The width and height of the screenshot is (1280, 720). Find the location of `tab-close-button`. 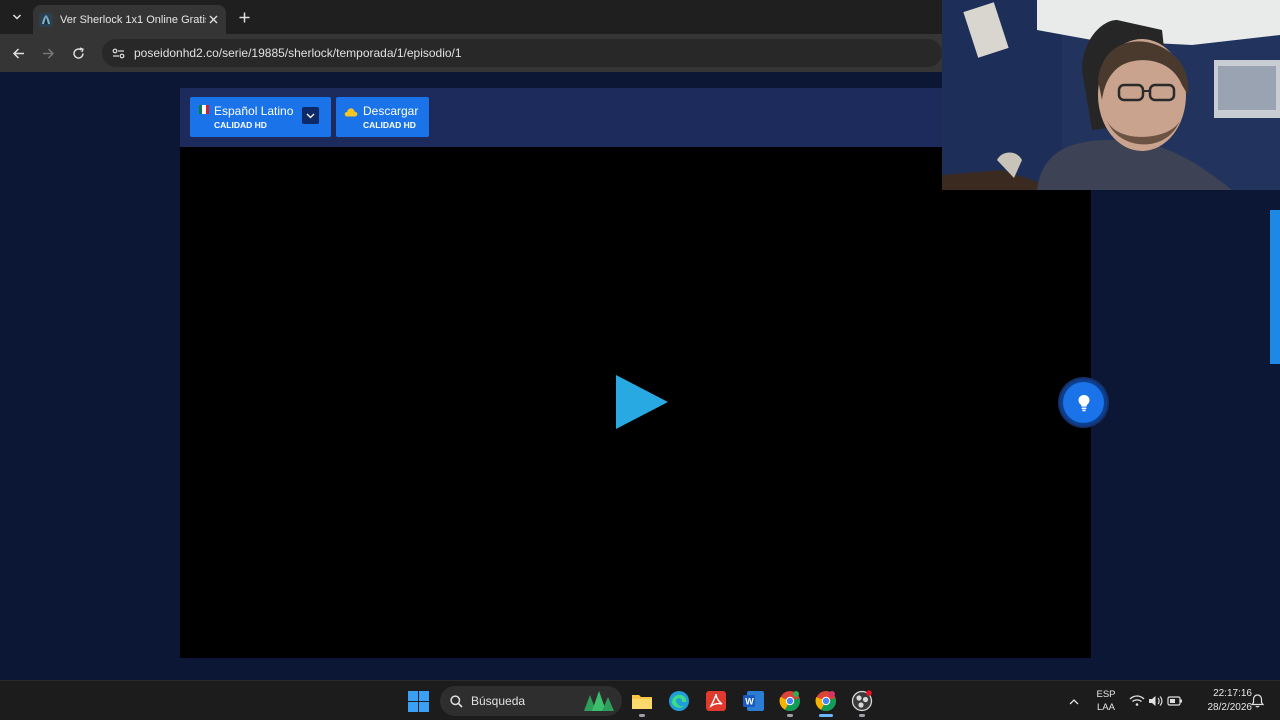

tab-close-button is located at coordinates (213, 20).